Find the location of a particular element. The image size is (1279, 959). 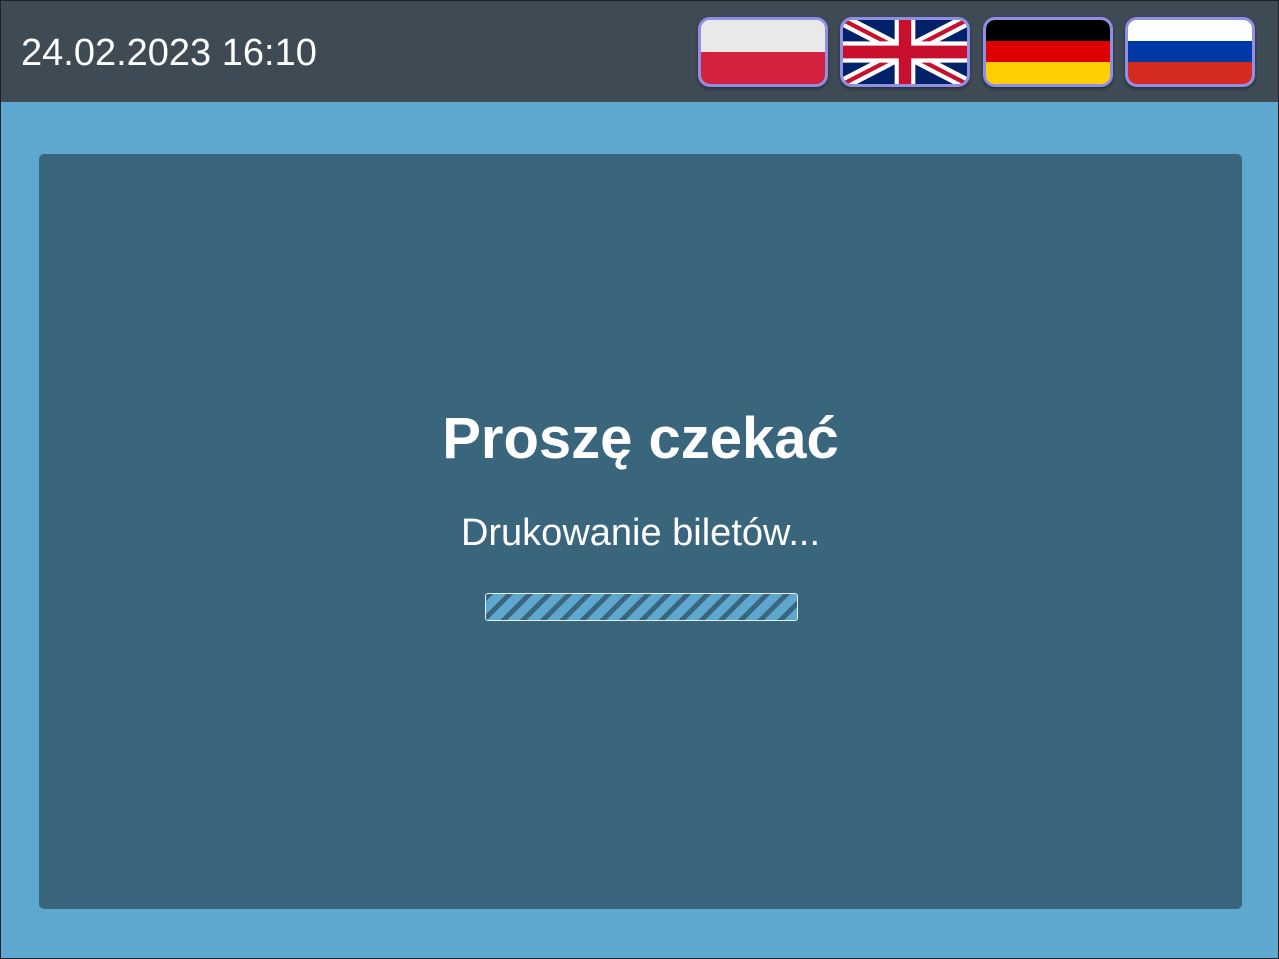

language-button-pl is located at coordinates (763, 52).